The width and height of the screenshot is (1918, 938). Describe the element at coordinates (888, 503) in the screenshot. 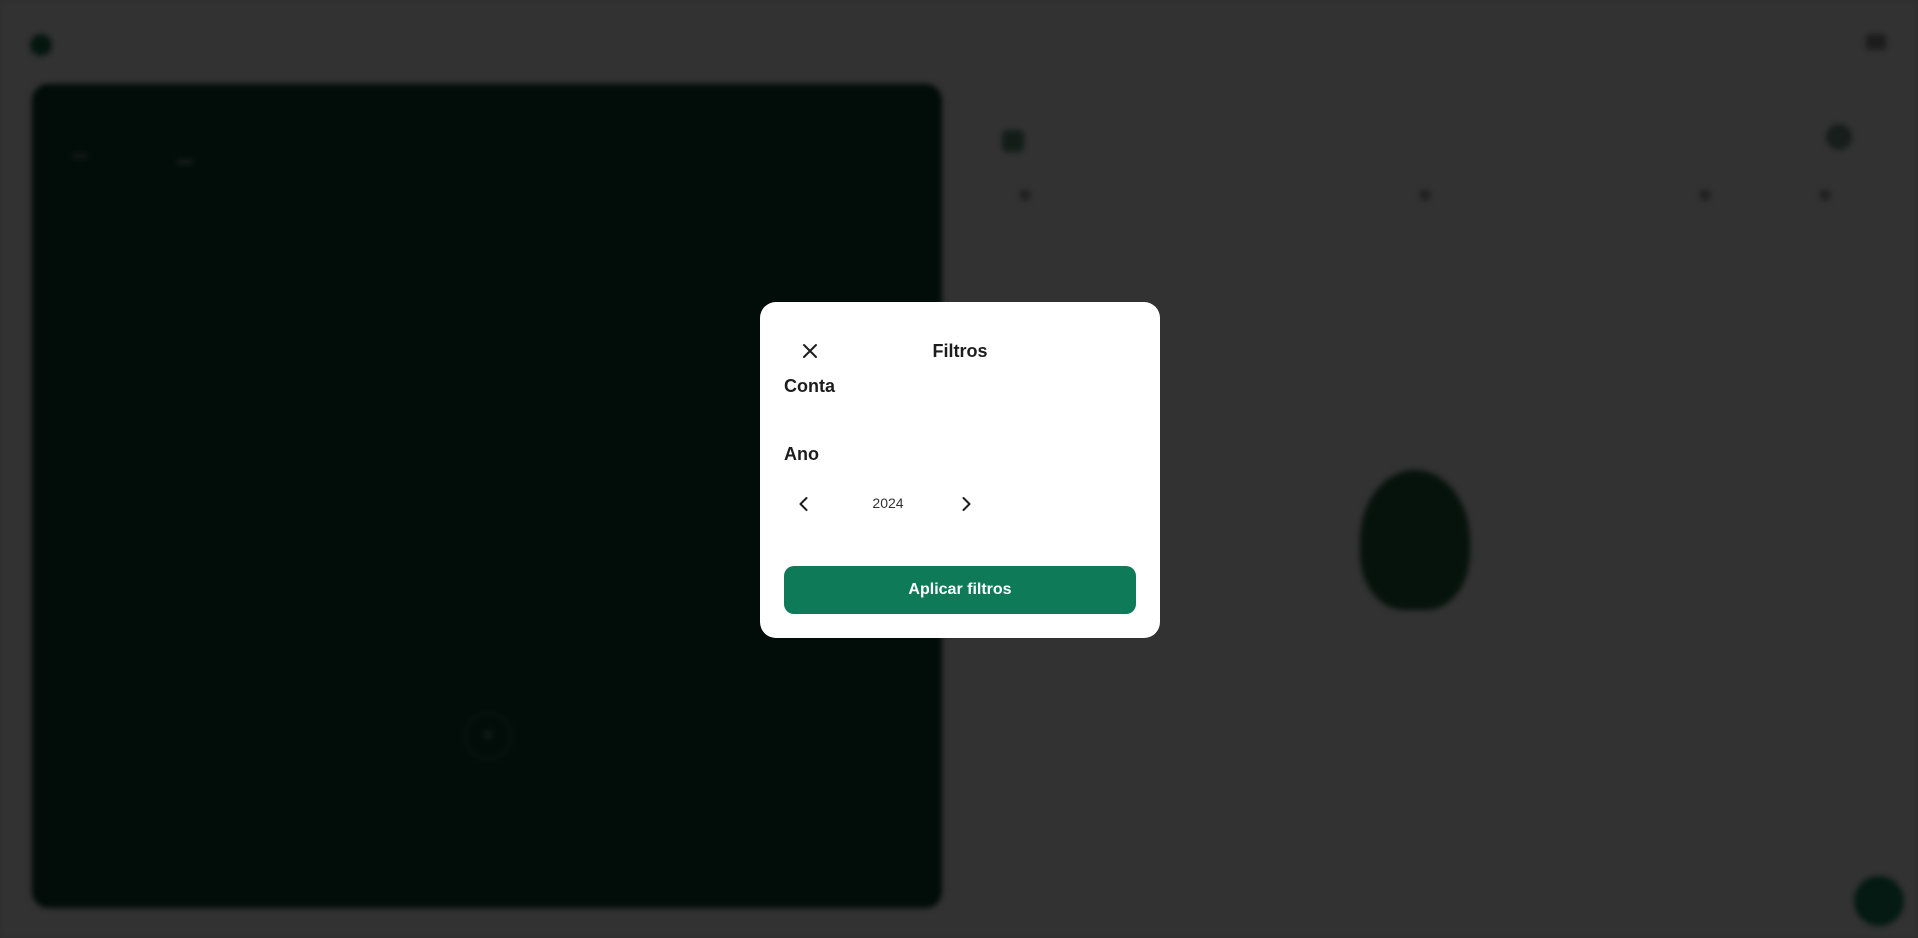

I see `year-value: 2024` at that location.